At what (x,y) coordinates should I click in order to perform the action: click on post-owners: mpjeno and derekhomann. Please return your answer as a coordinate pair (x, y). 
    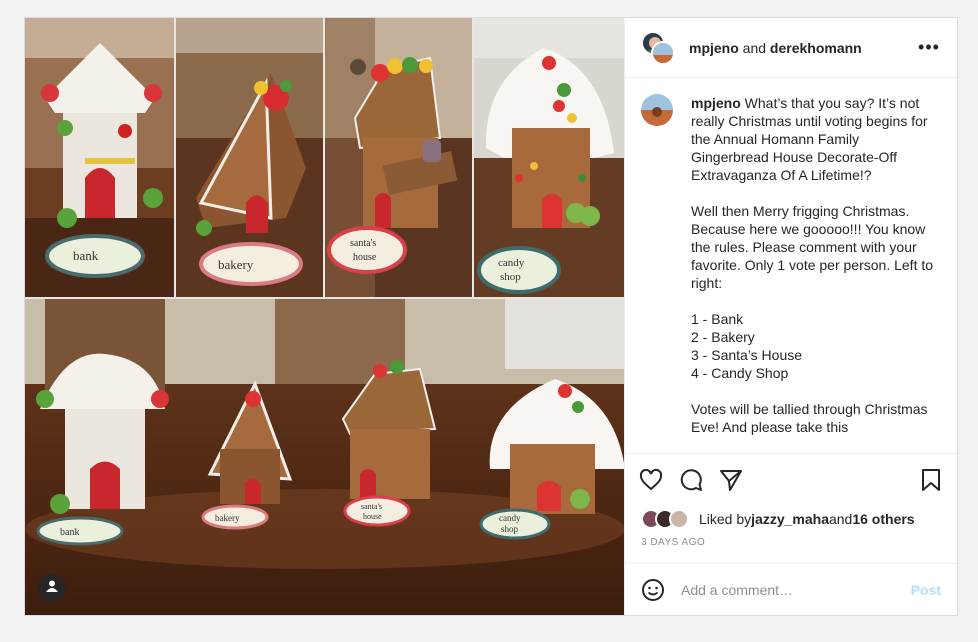
    Looking at the image, I should click on (803, 48).